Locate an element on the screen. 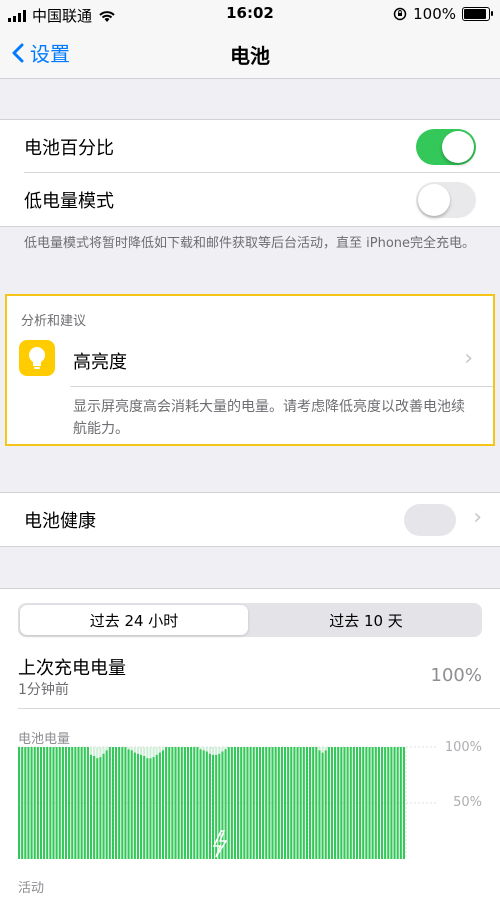 This screenshot has width=500, height=899. status-right: 100% is located at coordinates (443, 14).